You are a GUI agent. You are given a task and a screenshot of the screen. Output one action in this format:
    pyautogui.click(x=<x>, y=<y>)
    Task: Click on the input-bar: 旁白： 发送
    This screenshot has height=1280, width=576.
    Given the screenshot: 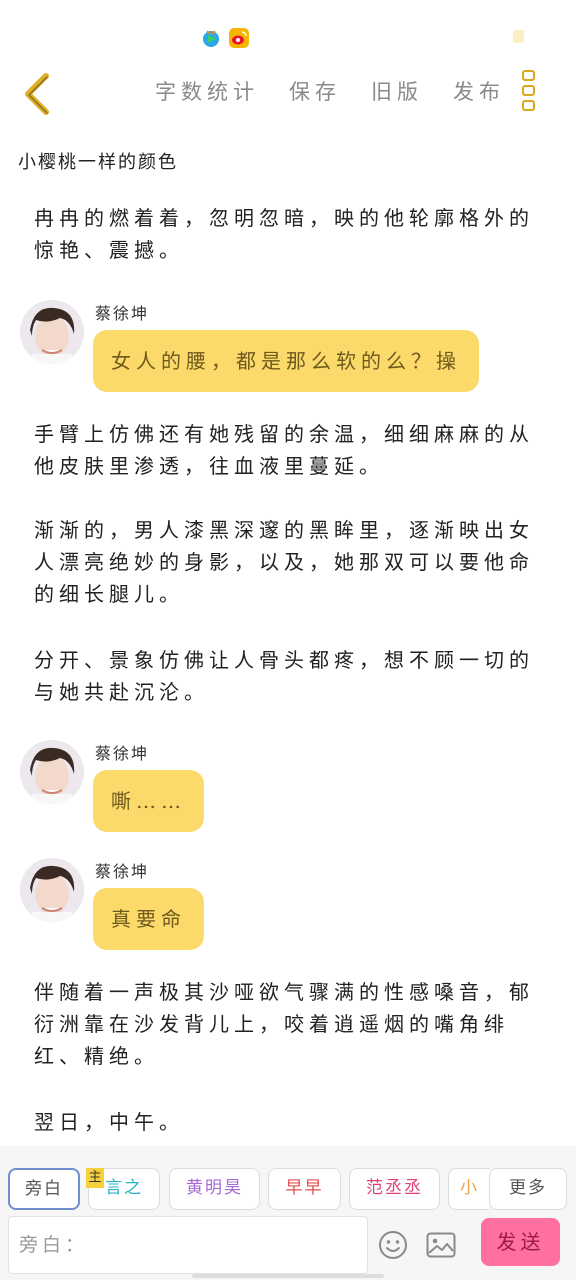 What is the action you would take?
    pyautogui.click(x=288, y=1246)
    